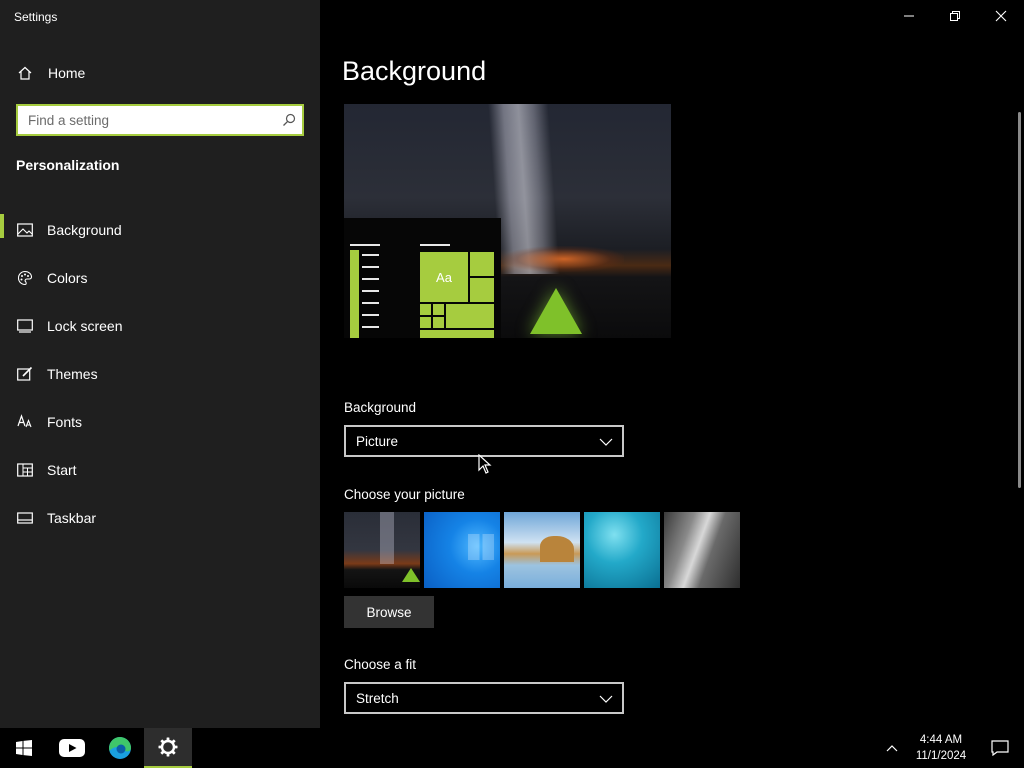 This screenshot has height=768, width=1024. What do you see at coordinates (380, 664) in the screenshot?
I see `choose-fit-label: Choose a fit` at bounding box center [380, 664].